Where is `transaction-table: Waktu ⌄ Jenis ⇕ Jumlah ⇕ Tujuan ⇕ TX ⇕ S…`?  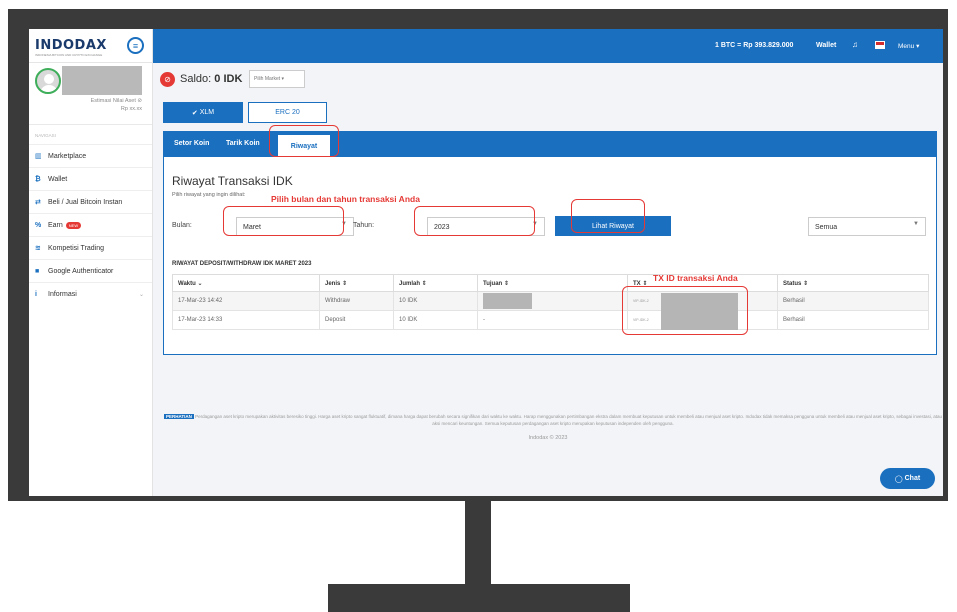 transaction-table: Waktu ⌄ Jenis ⇕ Jumlah ⇕ Tujuan ⇕ TX ⇕ S… is located at coordinates (550, 302).